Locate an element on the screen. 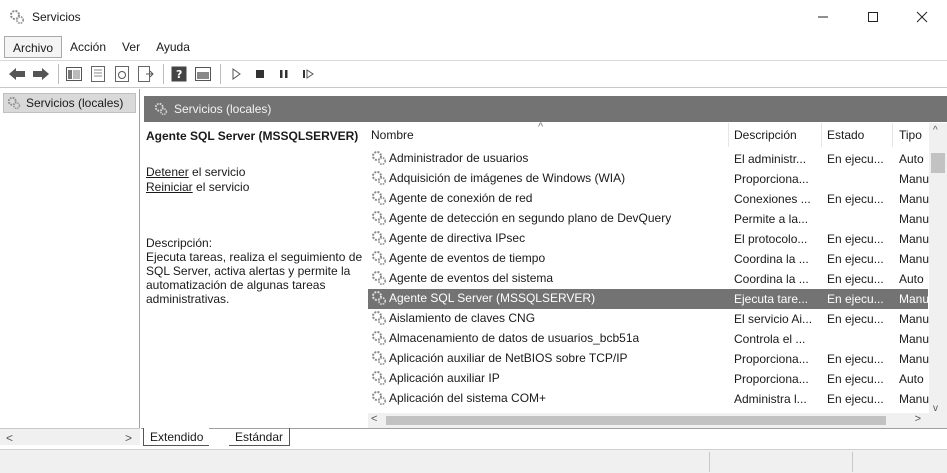 Image resolution: width=947 pixels, height=473 pixels. restart-service-link: Reiniciar is located at coordinates (169, 187).